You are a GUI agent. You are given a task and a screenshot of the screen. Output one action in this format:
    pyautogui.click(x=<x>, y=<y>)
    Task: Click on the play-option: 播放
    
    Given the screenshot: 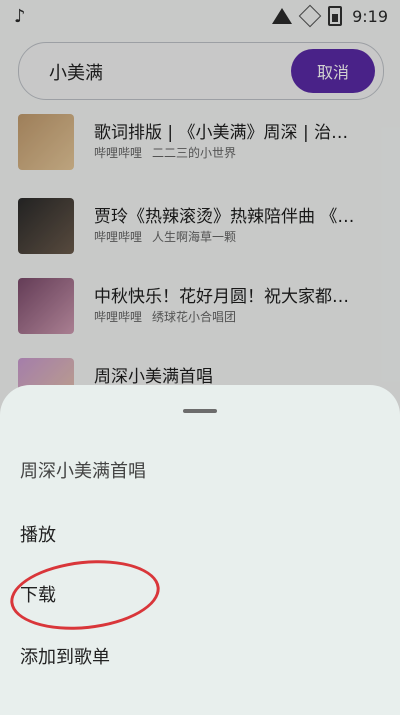 What is the action you would take?
    pyautogui.click(x=38, y=534)
    